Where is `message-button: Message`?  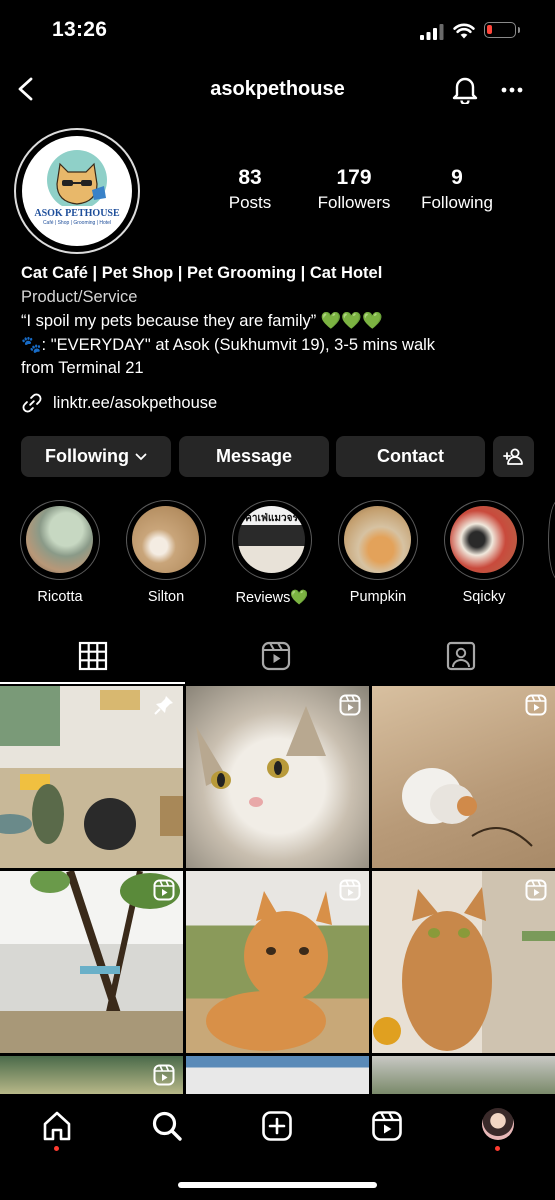
message-button: Message is located at coordinates (254, 456).